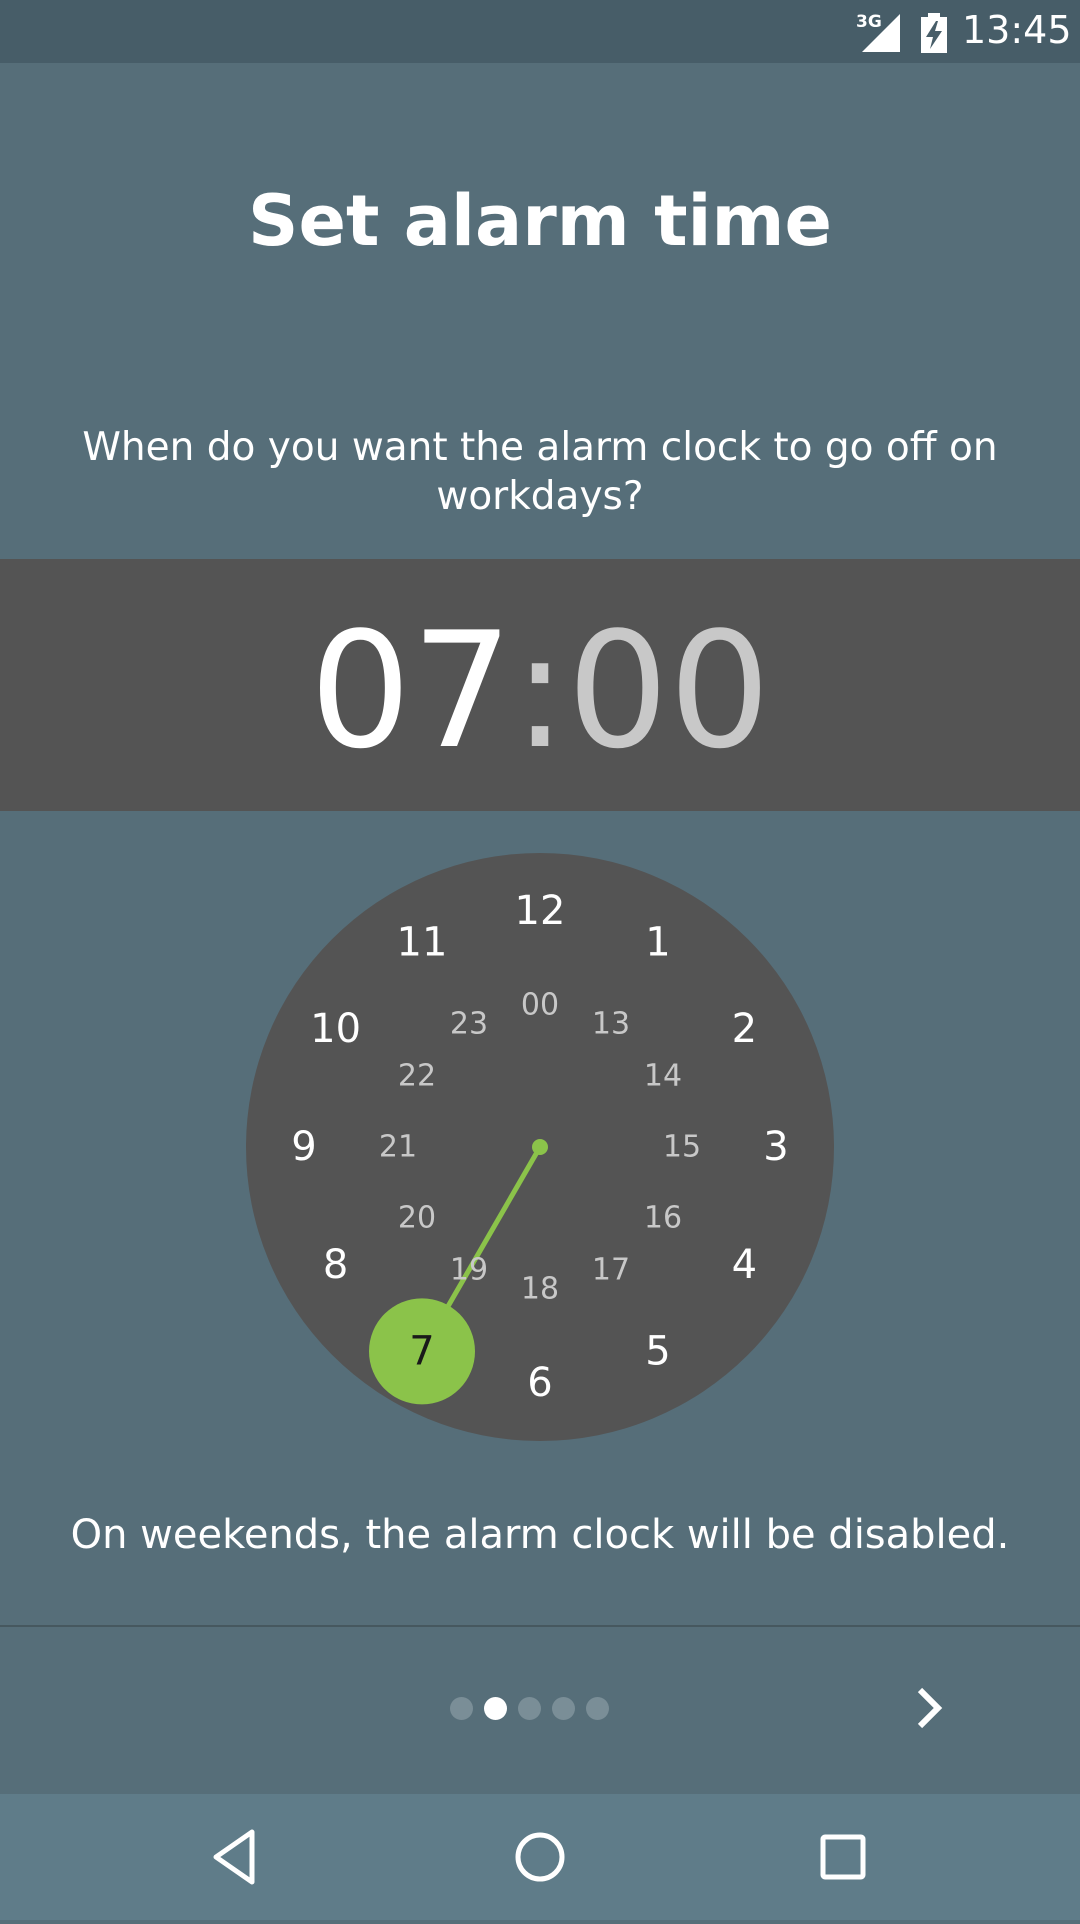 The image size is (1080, 1924). Describe the element at coordinates (775, 1147) in the screenshot. I see `dial-hour-3: 3` at that location.